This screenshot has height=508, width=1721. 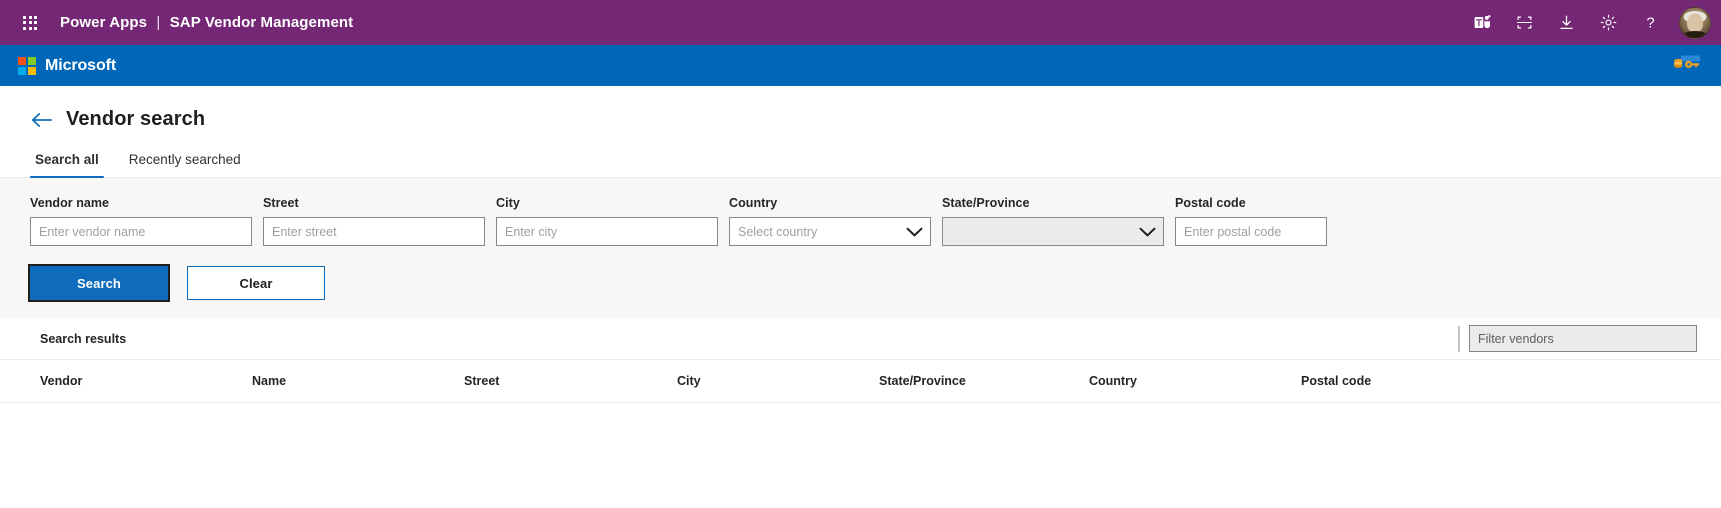 I want to click on label-vendor-name: Vendor name, so click(x=70, y=203).